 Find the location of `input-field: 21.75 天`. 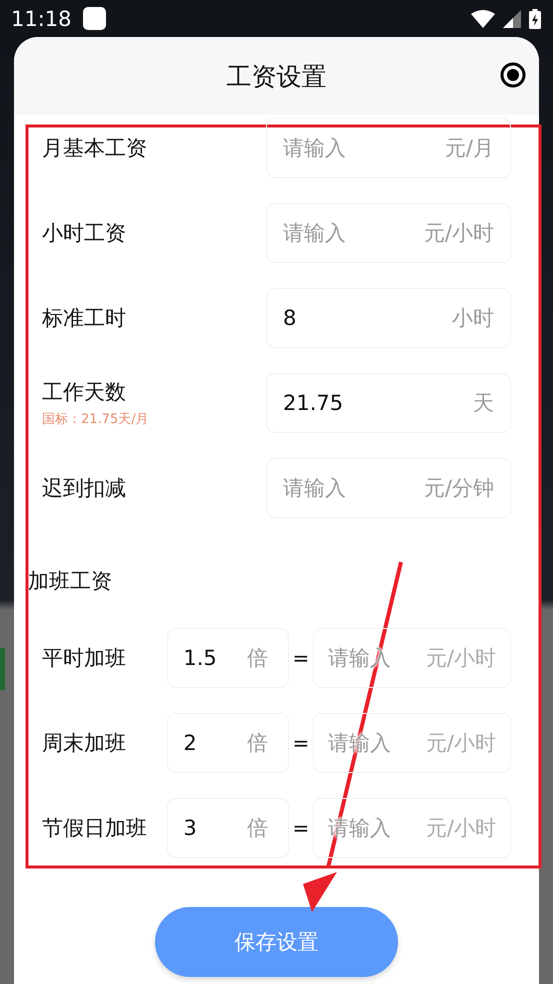

input-field: 21.75 天 is located at coordinates (388, 403).